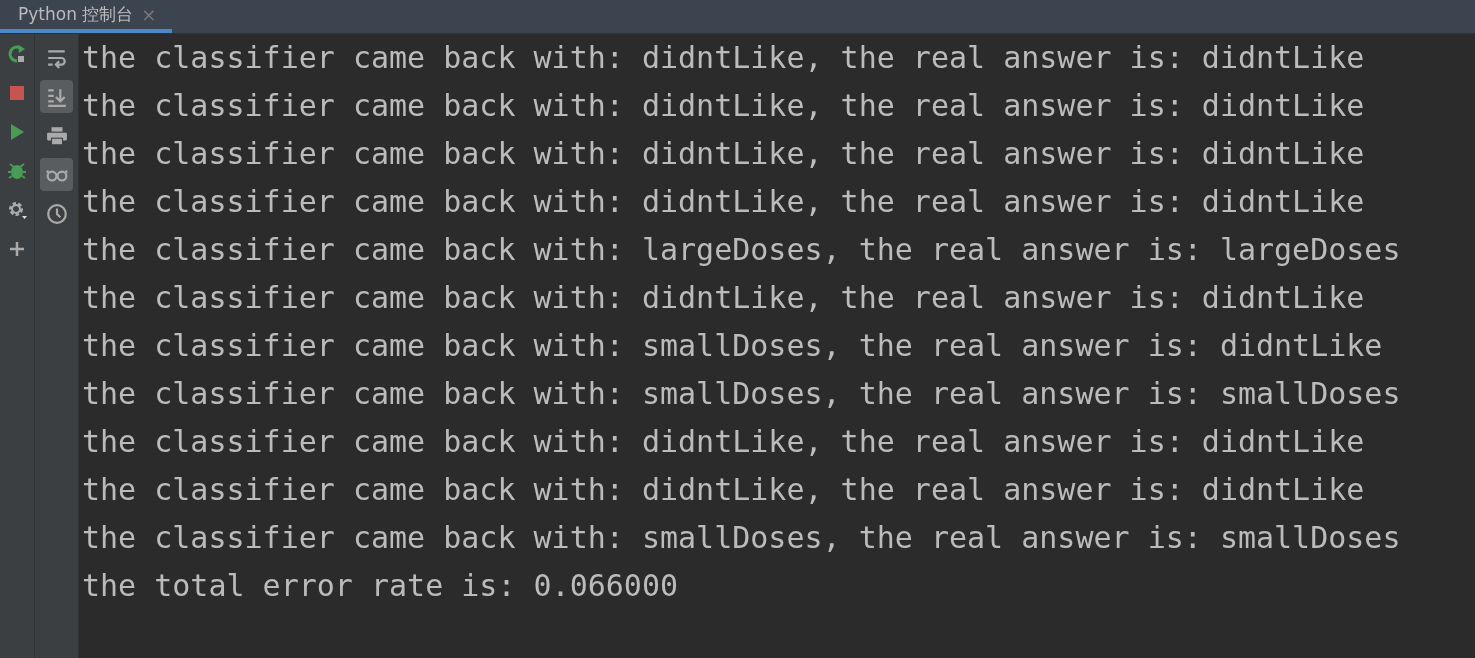  Describe the element at coordinates (381, 586) in the screenshot. I see `console-output-line: the total error rate is: 0.066000` at that location.